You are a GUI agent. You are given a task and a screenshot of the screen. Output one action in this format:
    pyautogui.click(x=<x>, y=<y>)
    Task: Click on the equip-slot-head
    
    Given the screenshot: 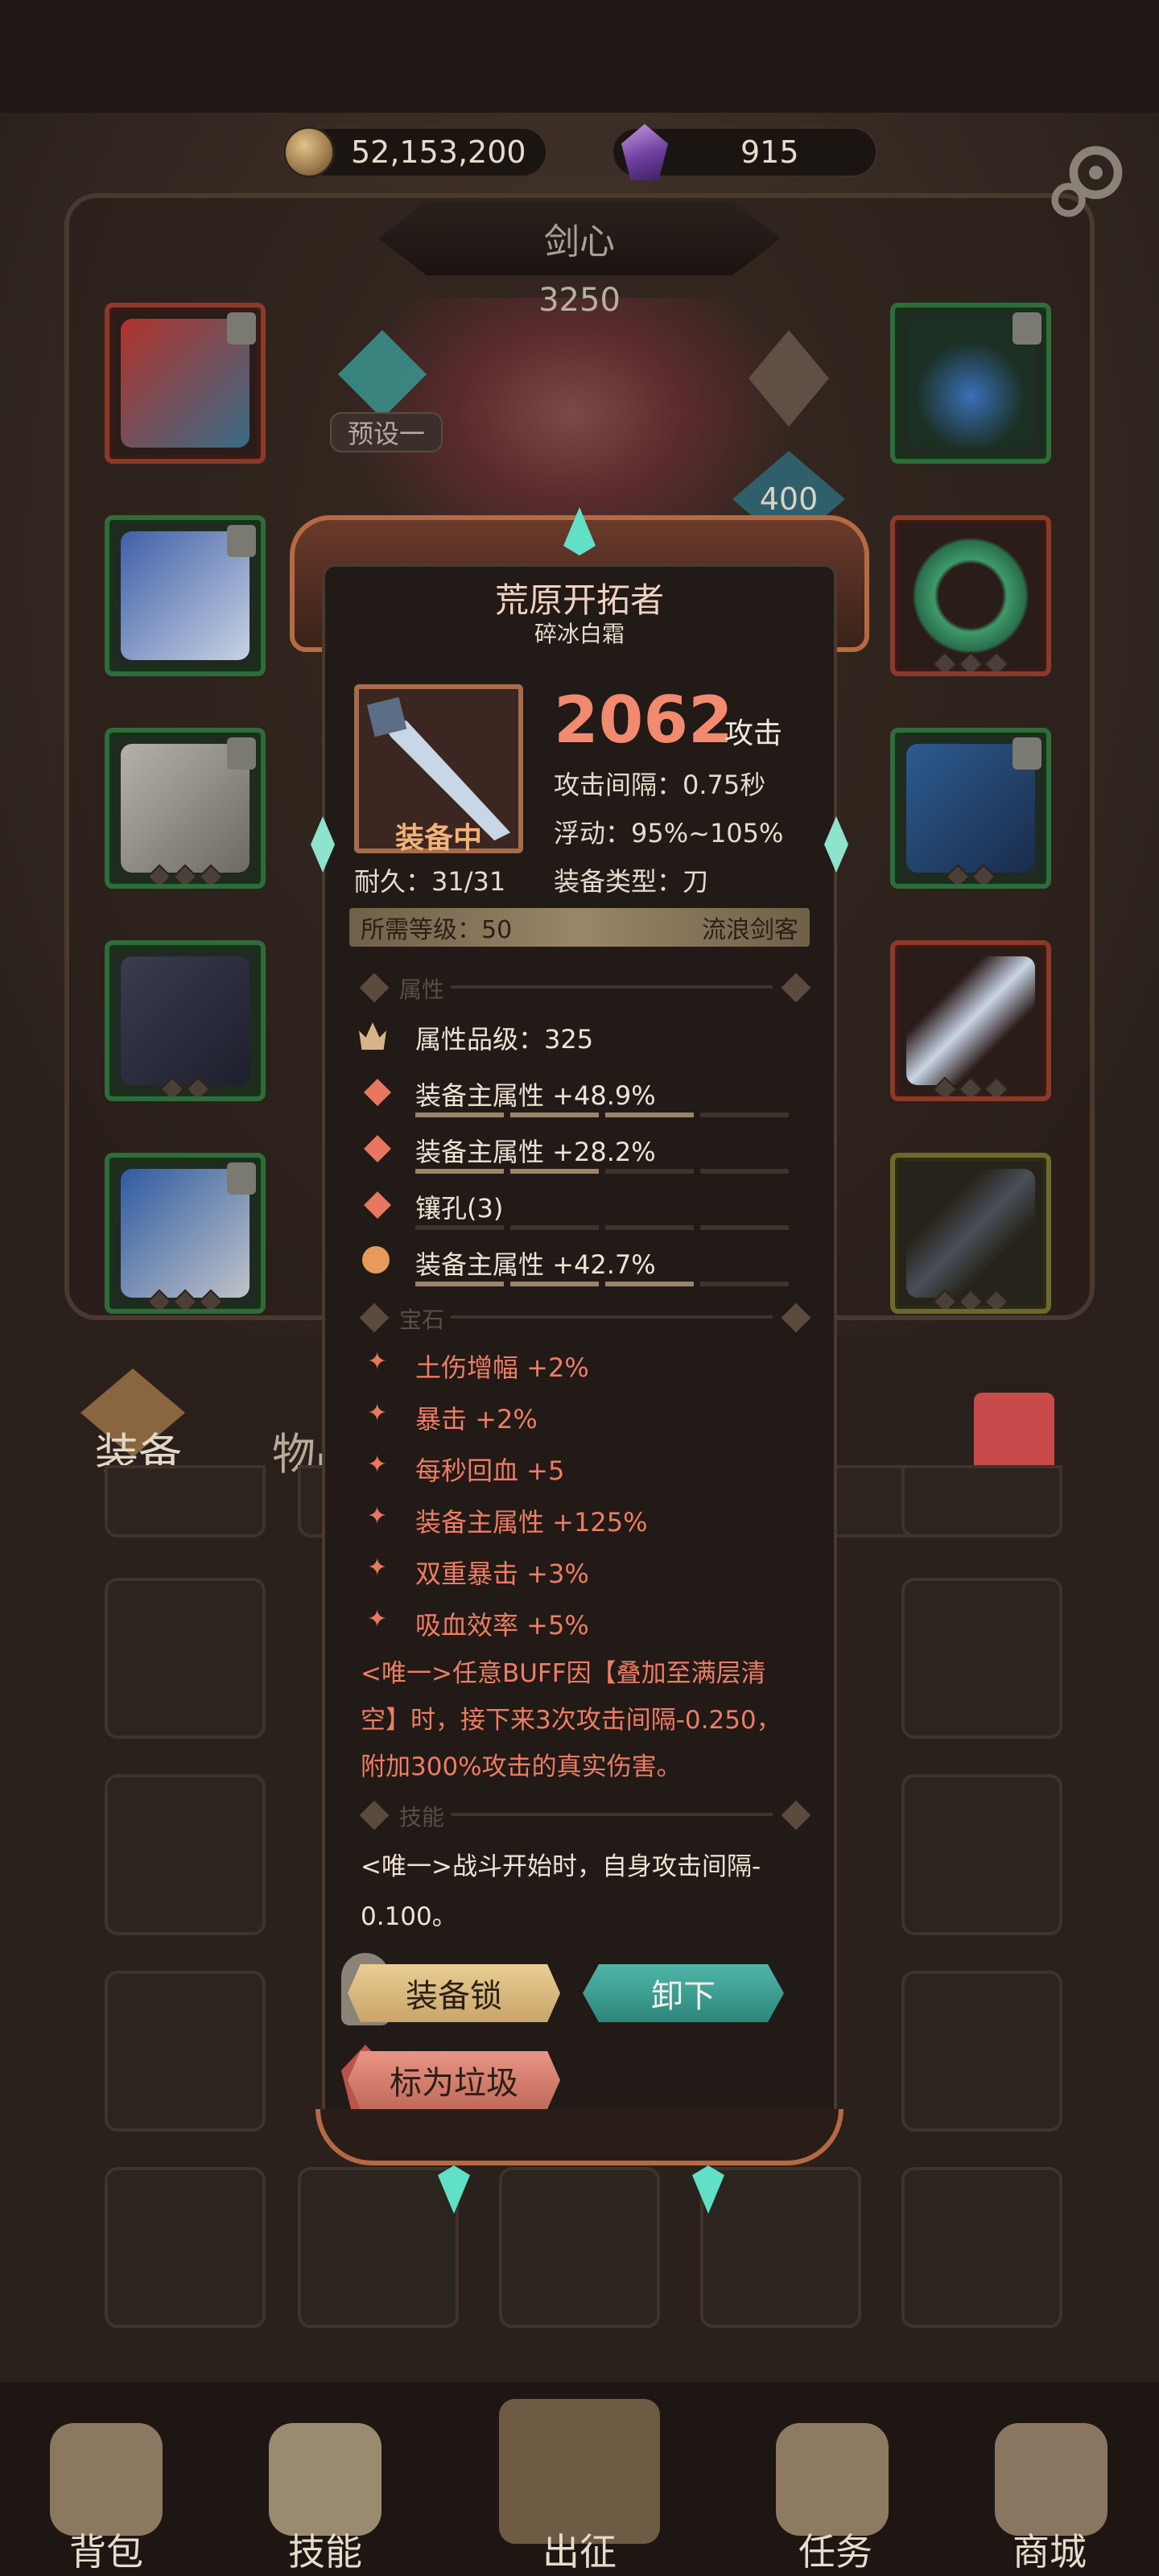 What is the action you would take?
    pyautogui.click(x=185, y=383)
    